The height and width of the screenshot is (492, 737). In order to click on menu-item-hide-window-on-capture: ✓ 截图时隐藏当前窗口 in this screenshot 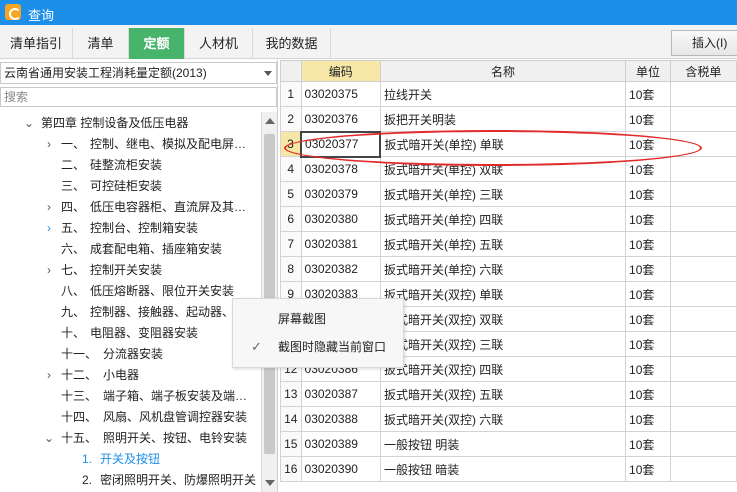, I will do `click(318, 347)`.